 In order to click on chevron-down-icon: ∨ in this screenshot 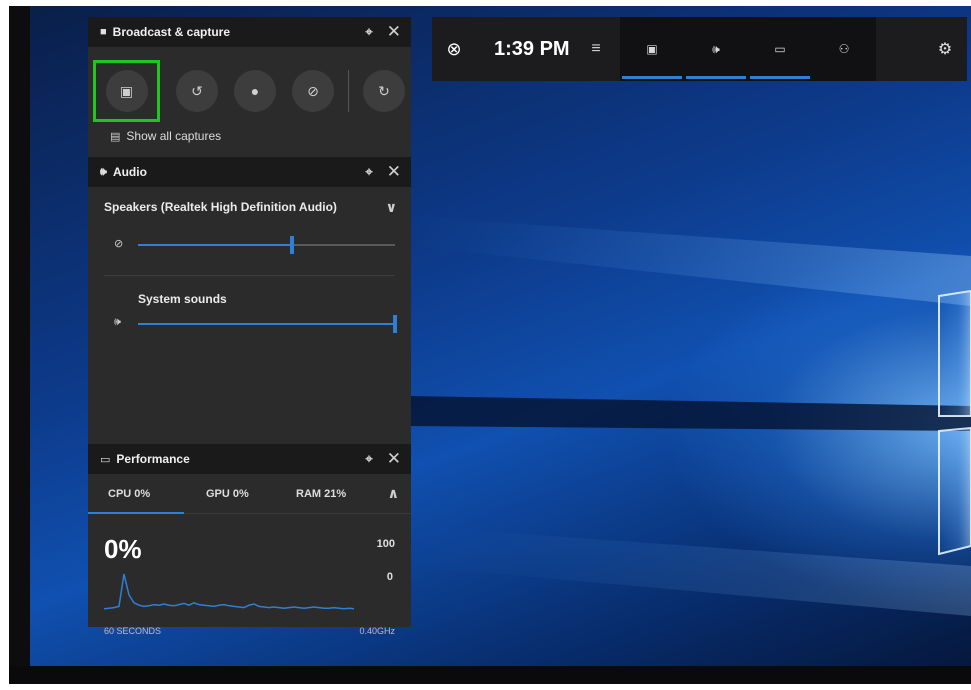, I will do `click(391, 206)`.